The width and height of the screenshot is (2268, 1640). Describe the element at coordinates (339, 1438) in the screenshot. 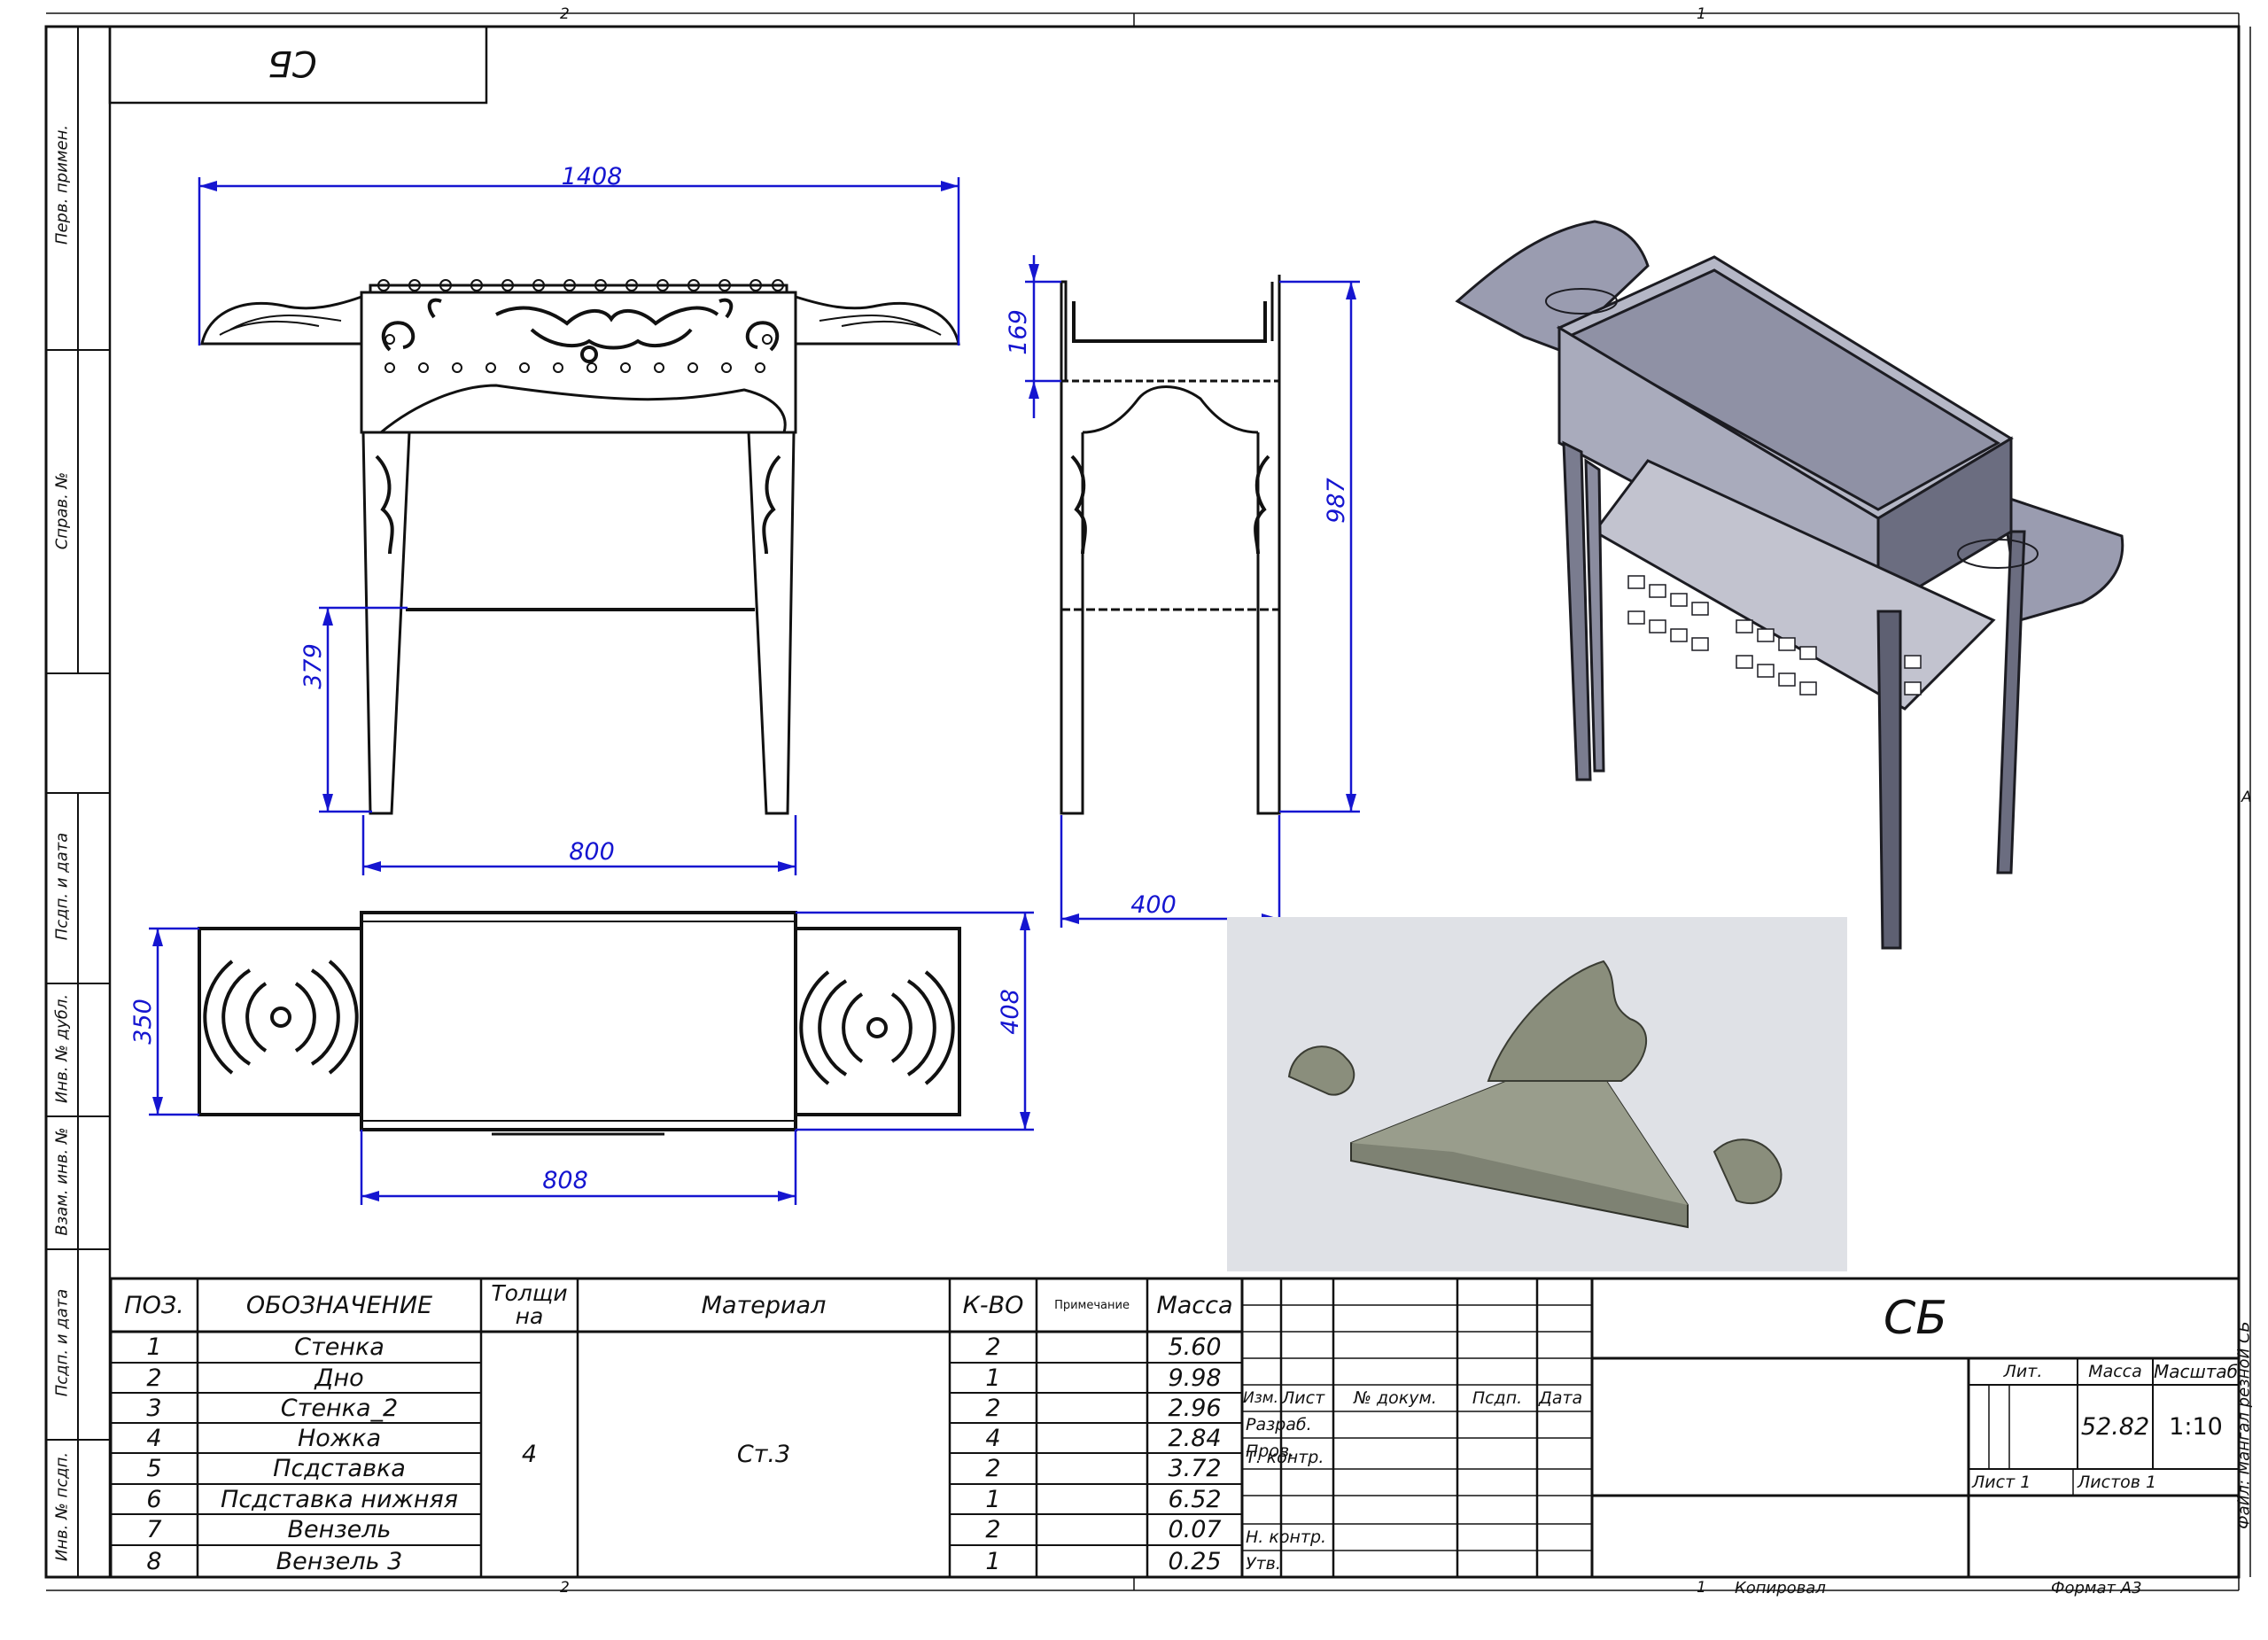

I see `spec-row-name: Ножка` at that location.